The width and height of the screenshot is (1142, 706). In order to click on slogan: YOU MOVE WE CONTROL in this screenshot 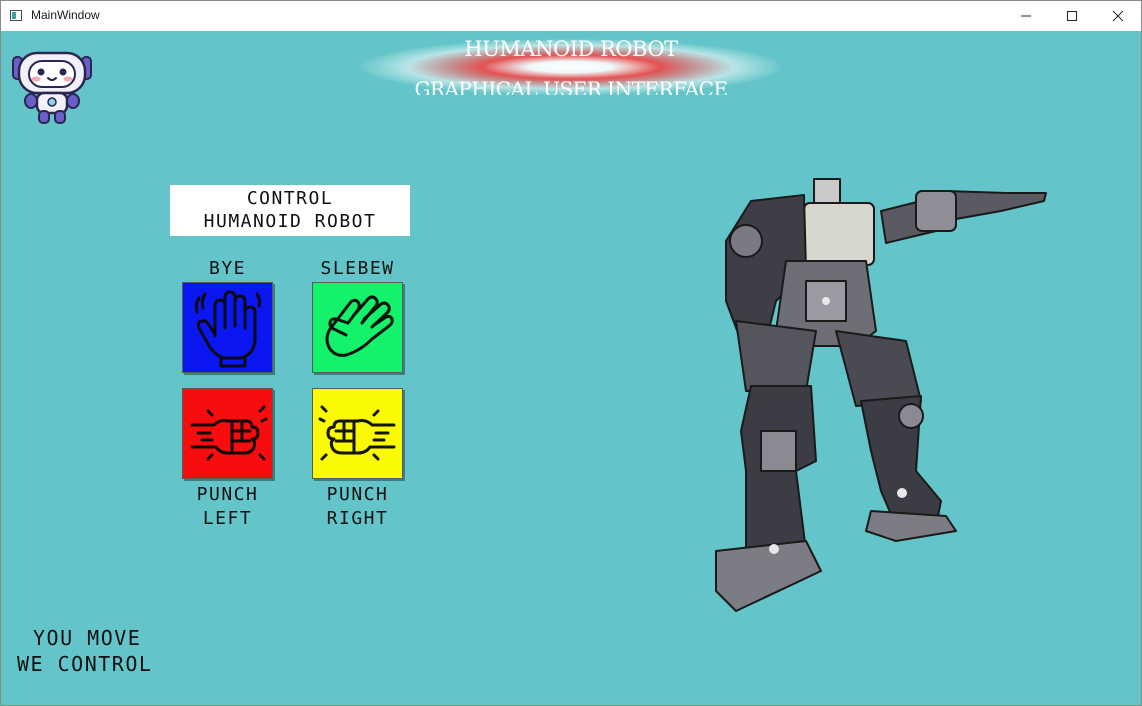, I will do `click(84, 651)`.